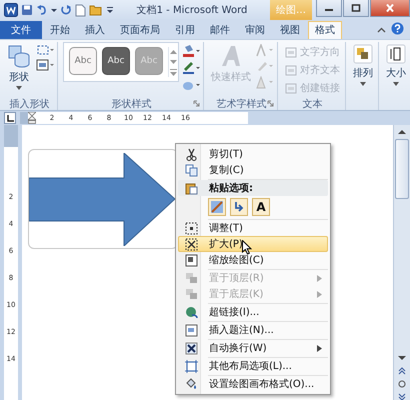  What do you see at coordinates (312, 104) in the screenshot?
I see `group-label: 文本` at bounding box center [312, 104].